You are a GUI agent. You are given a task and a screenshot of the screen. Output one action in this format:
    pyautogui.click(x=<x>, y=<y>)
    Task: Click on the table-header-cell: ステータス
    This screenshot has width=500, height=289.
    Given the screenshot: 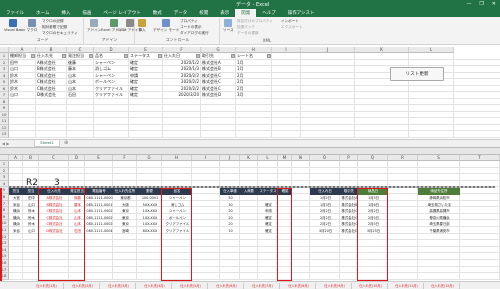 What is the action you would take?
    pyautogui.click(x=268, y=191)
    